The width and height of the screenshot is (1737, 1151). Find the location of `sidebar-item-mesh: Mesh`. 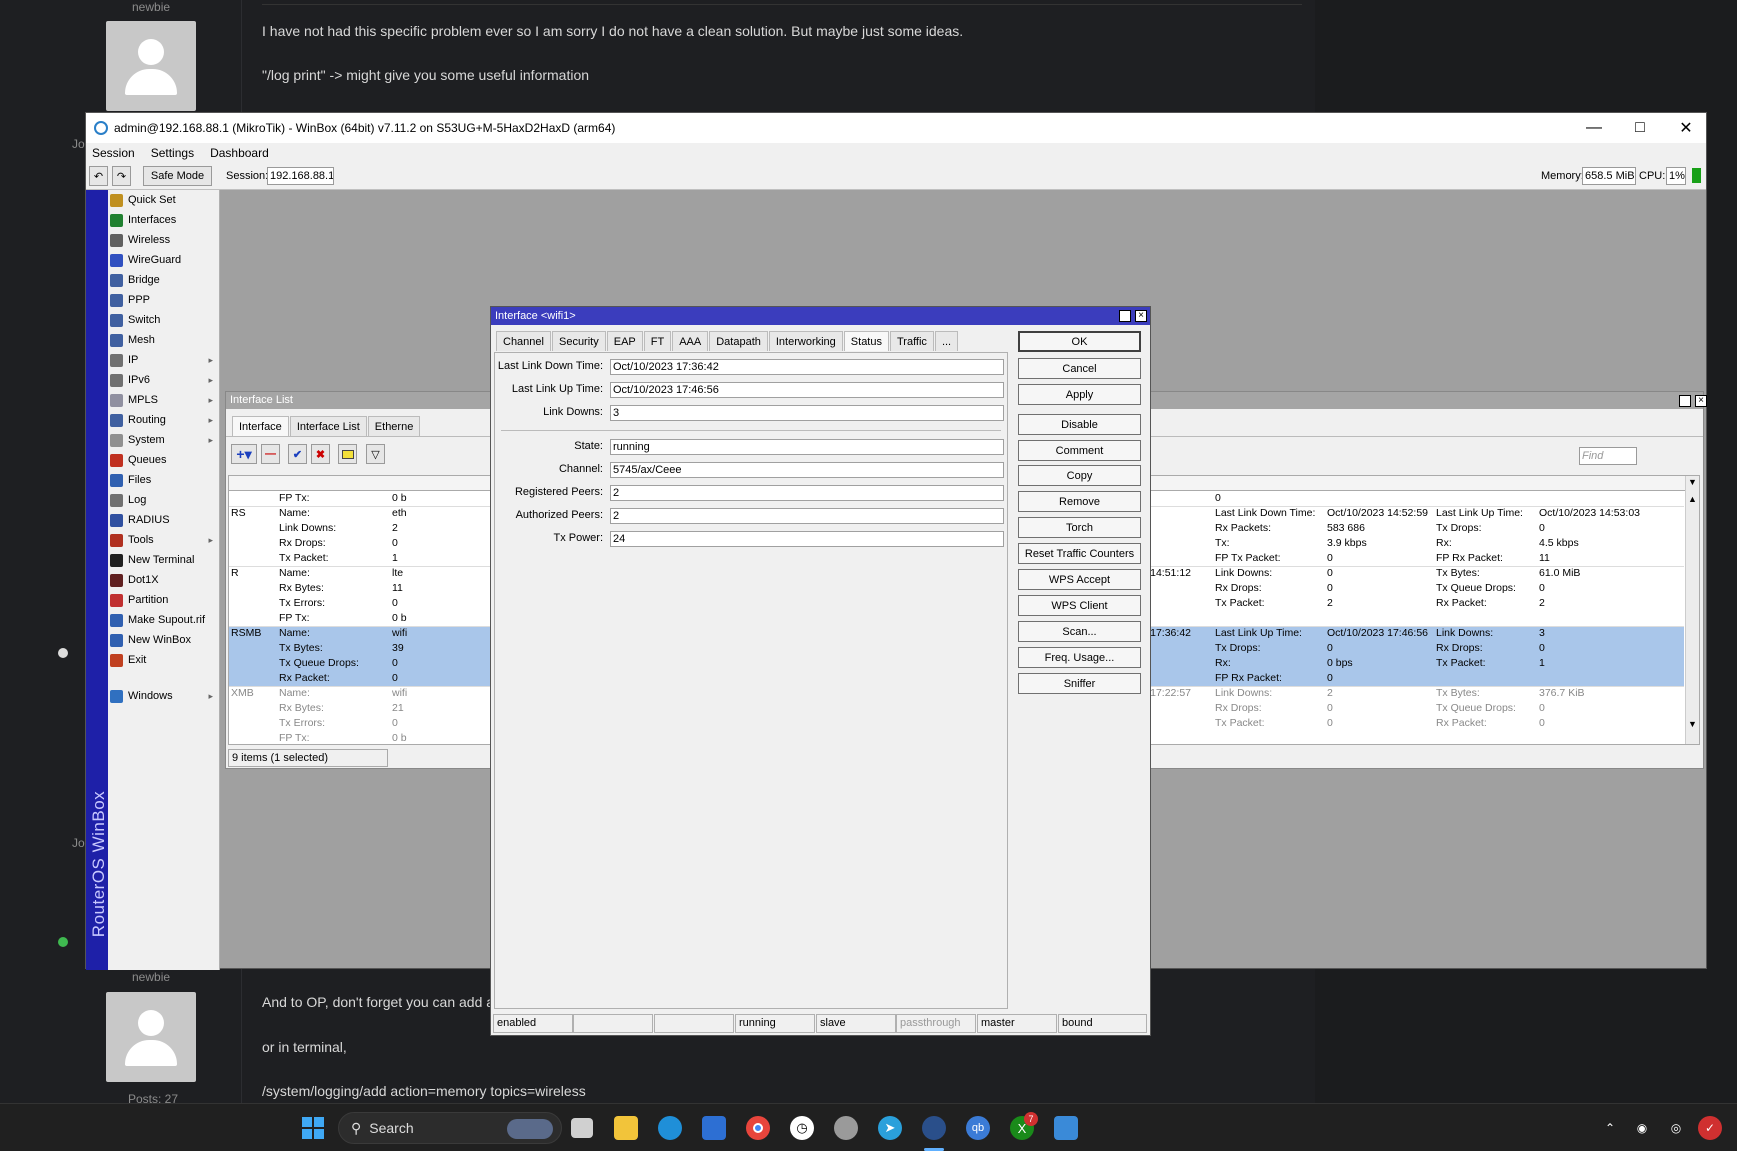

sidebar-item-mesh: Mesh is located at coordinates (163, 340).